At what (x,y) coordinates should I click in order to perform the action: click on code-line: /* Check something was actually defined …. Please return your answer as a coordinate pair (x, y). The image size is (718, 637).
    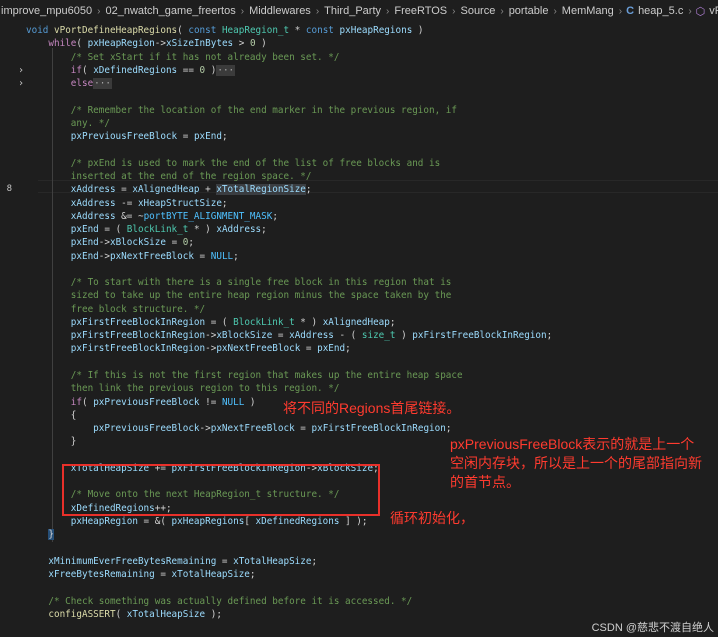
    Looking at the image, I should click on (219, 601).